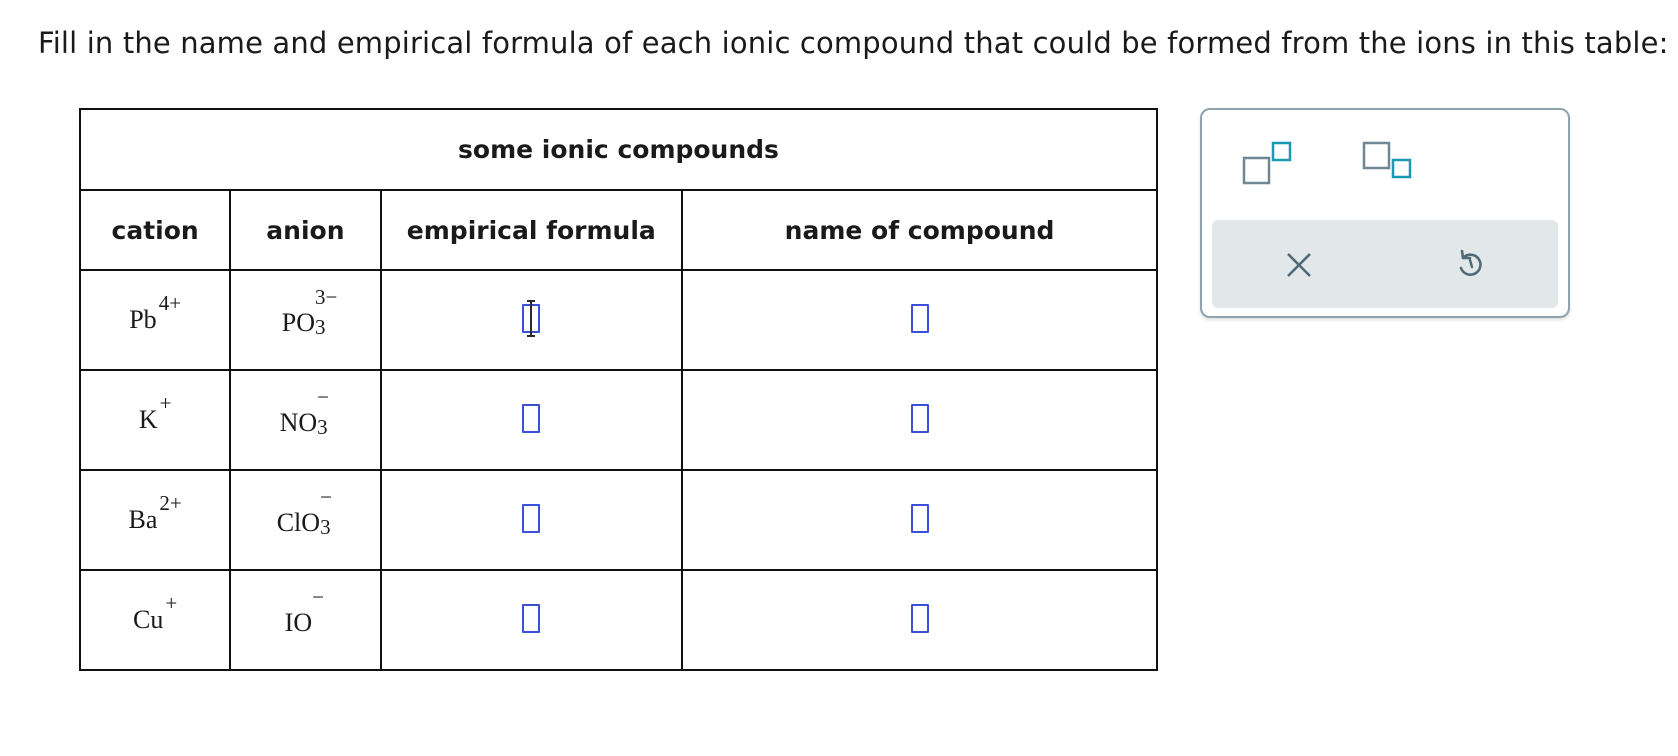 This screenshot has height=756, width=1678. I want to click on anion-symbol: ClO, so click(298, 522).